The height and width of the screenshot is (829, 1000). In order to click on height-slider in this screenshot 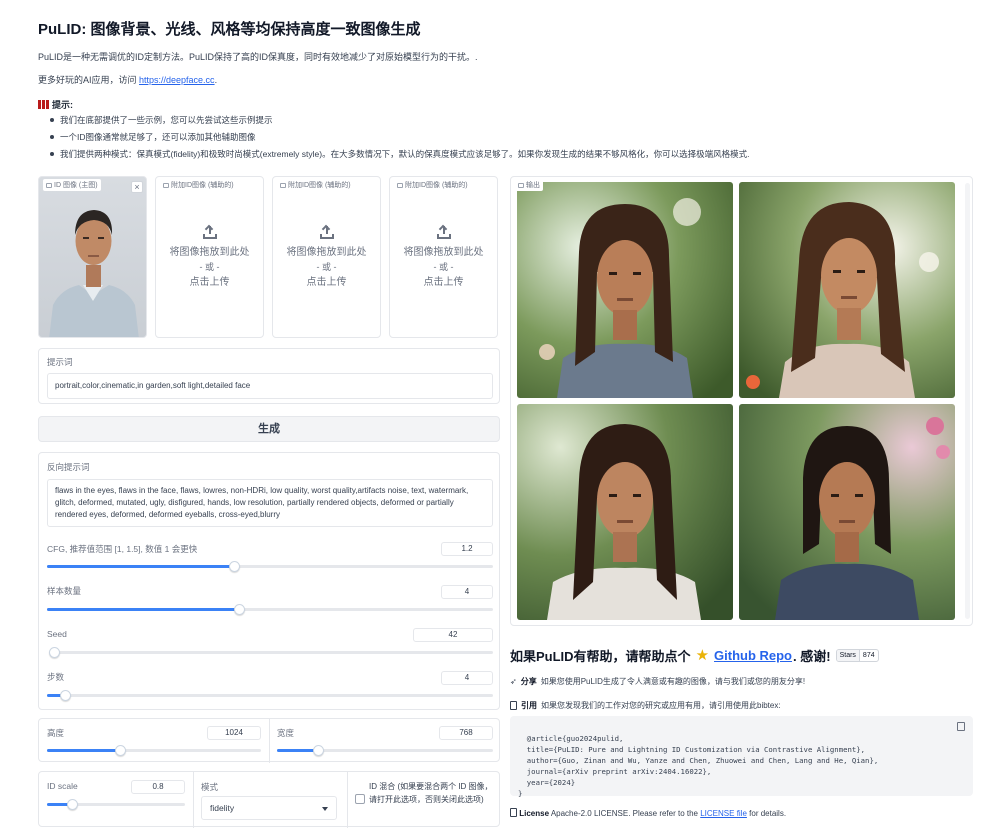, I will do `click(154, 750)`.